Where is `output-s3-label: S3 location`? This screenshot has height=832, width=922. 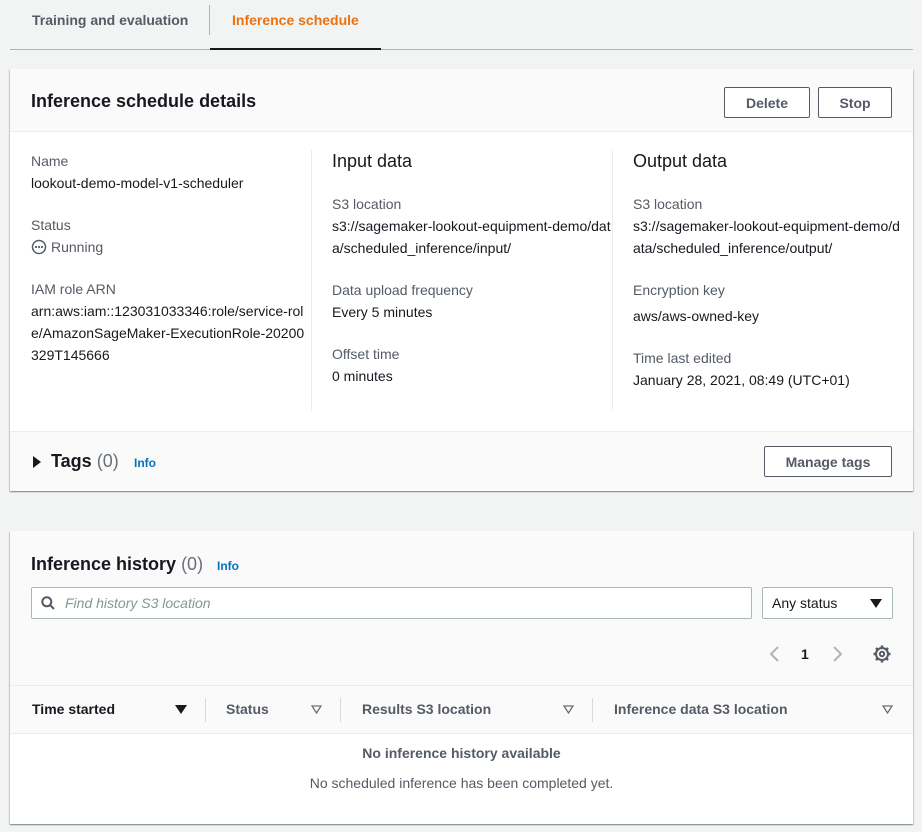
output-s3-label: S3 location is located at coordinates (668, 204).